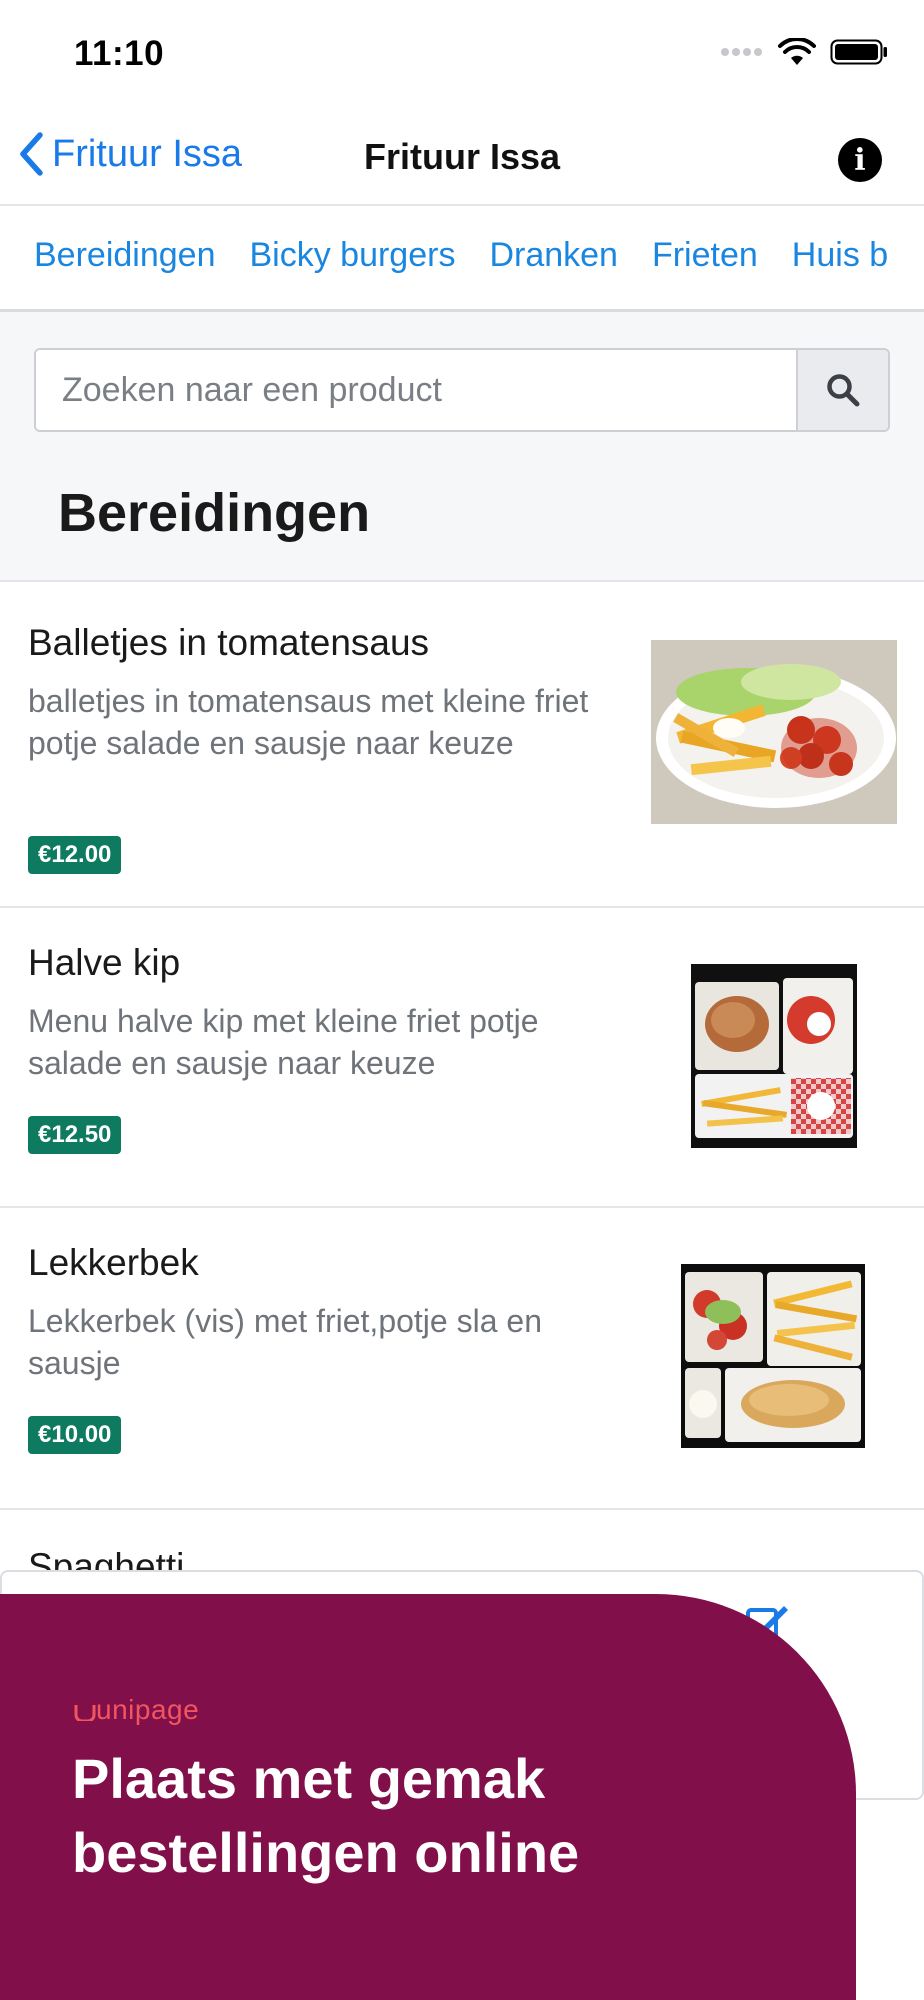  I want to click on search-button, so click(842, 390).